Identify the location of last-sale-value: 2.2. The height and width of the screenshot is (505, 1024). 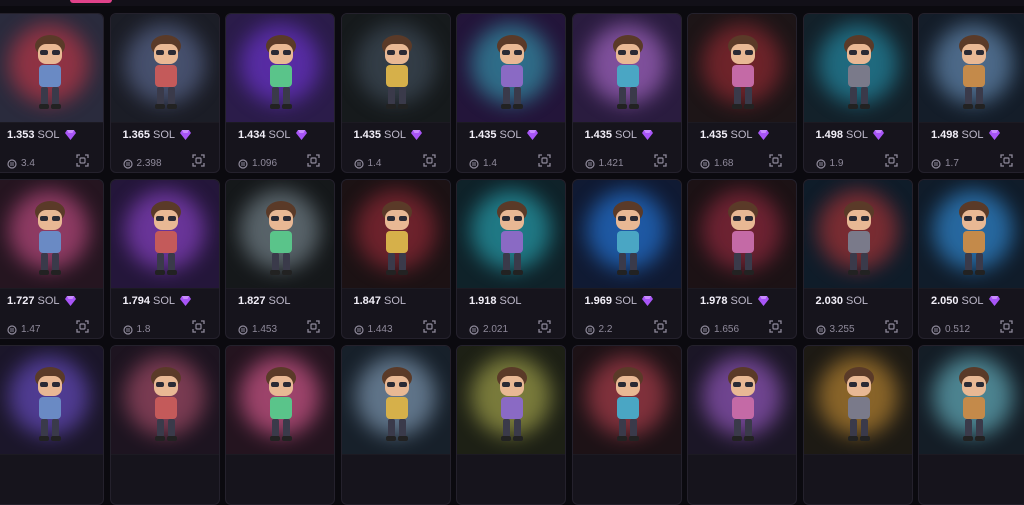
(605, 329).